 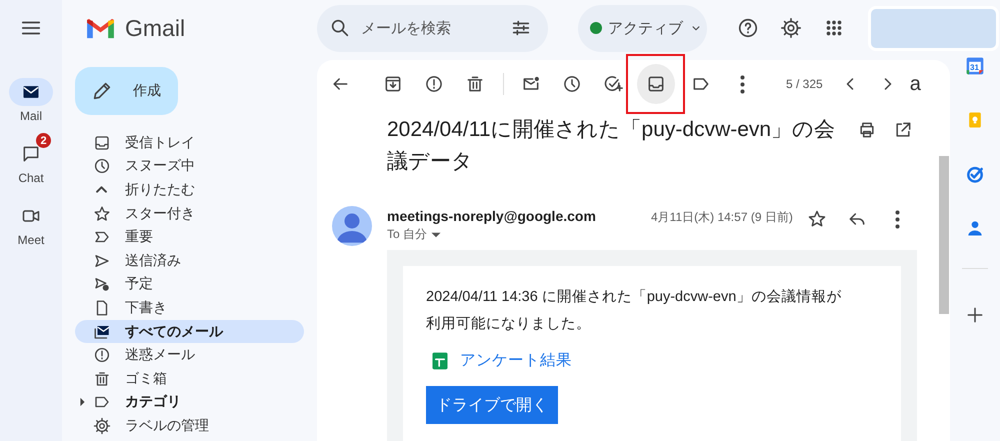 I want to click on scheduled-send-icon, so click(x=102, y=284).